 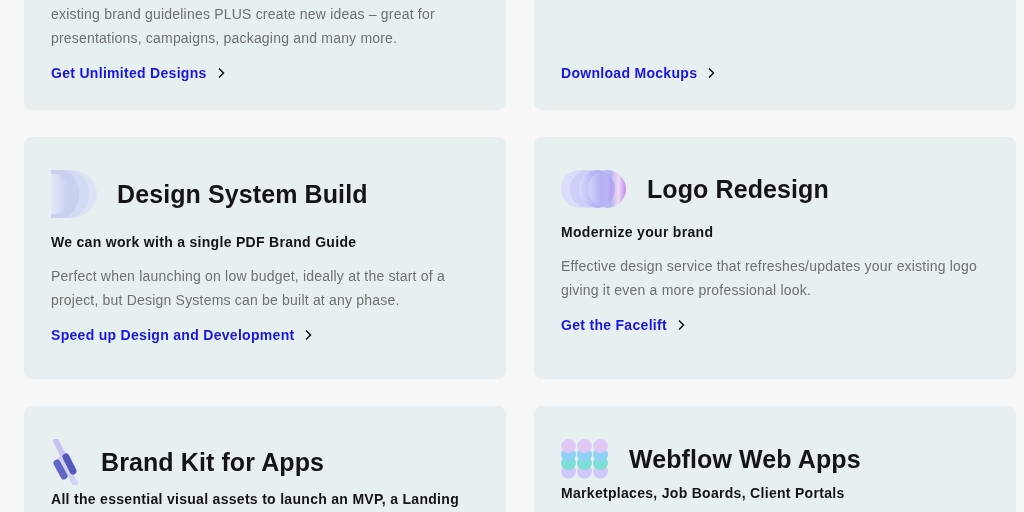 What do you see at coordinates (138, 73) in the screenshot?
I see `card-link: Get Unlimited Designs` at bounding box center [138, 73].